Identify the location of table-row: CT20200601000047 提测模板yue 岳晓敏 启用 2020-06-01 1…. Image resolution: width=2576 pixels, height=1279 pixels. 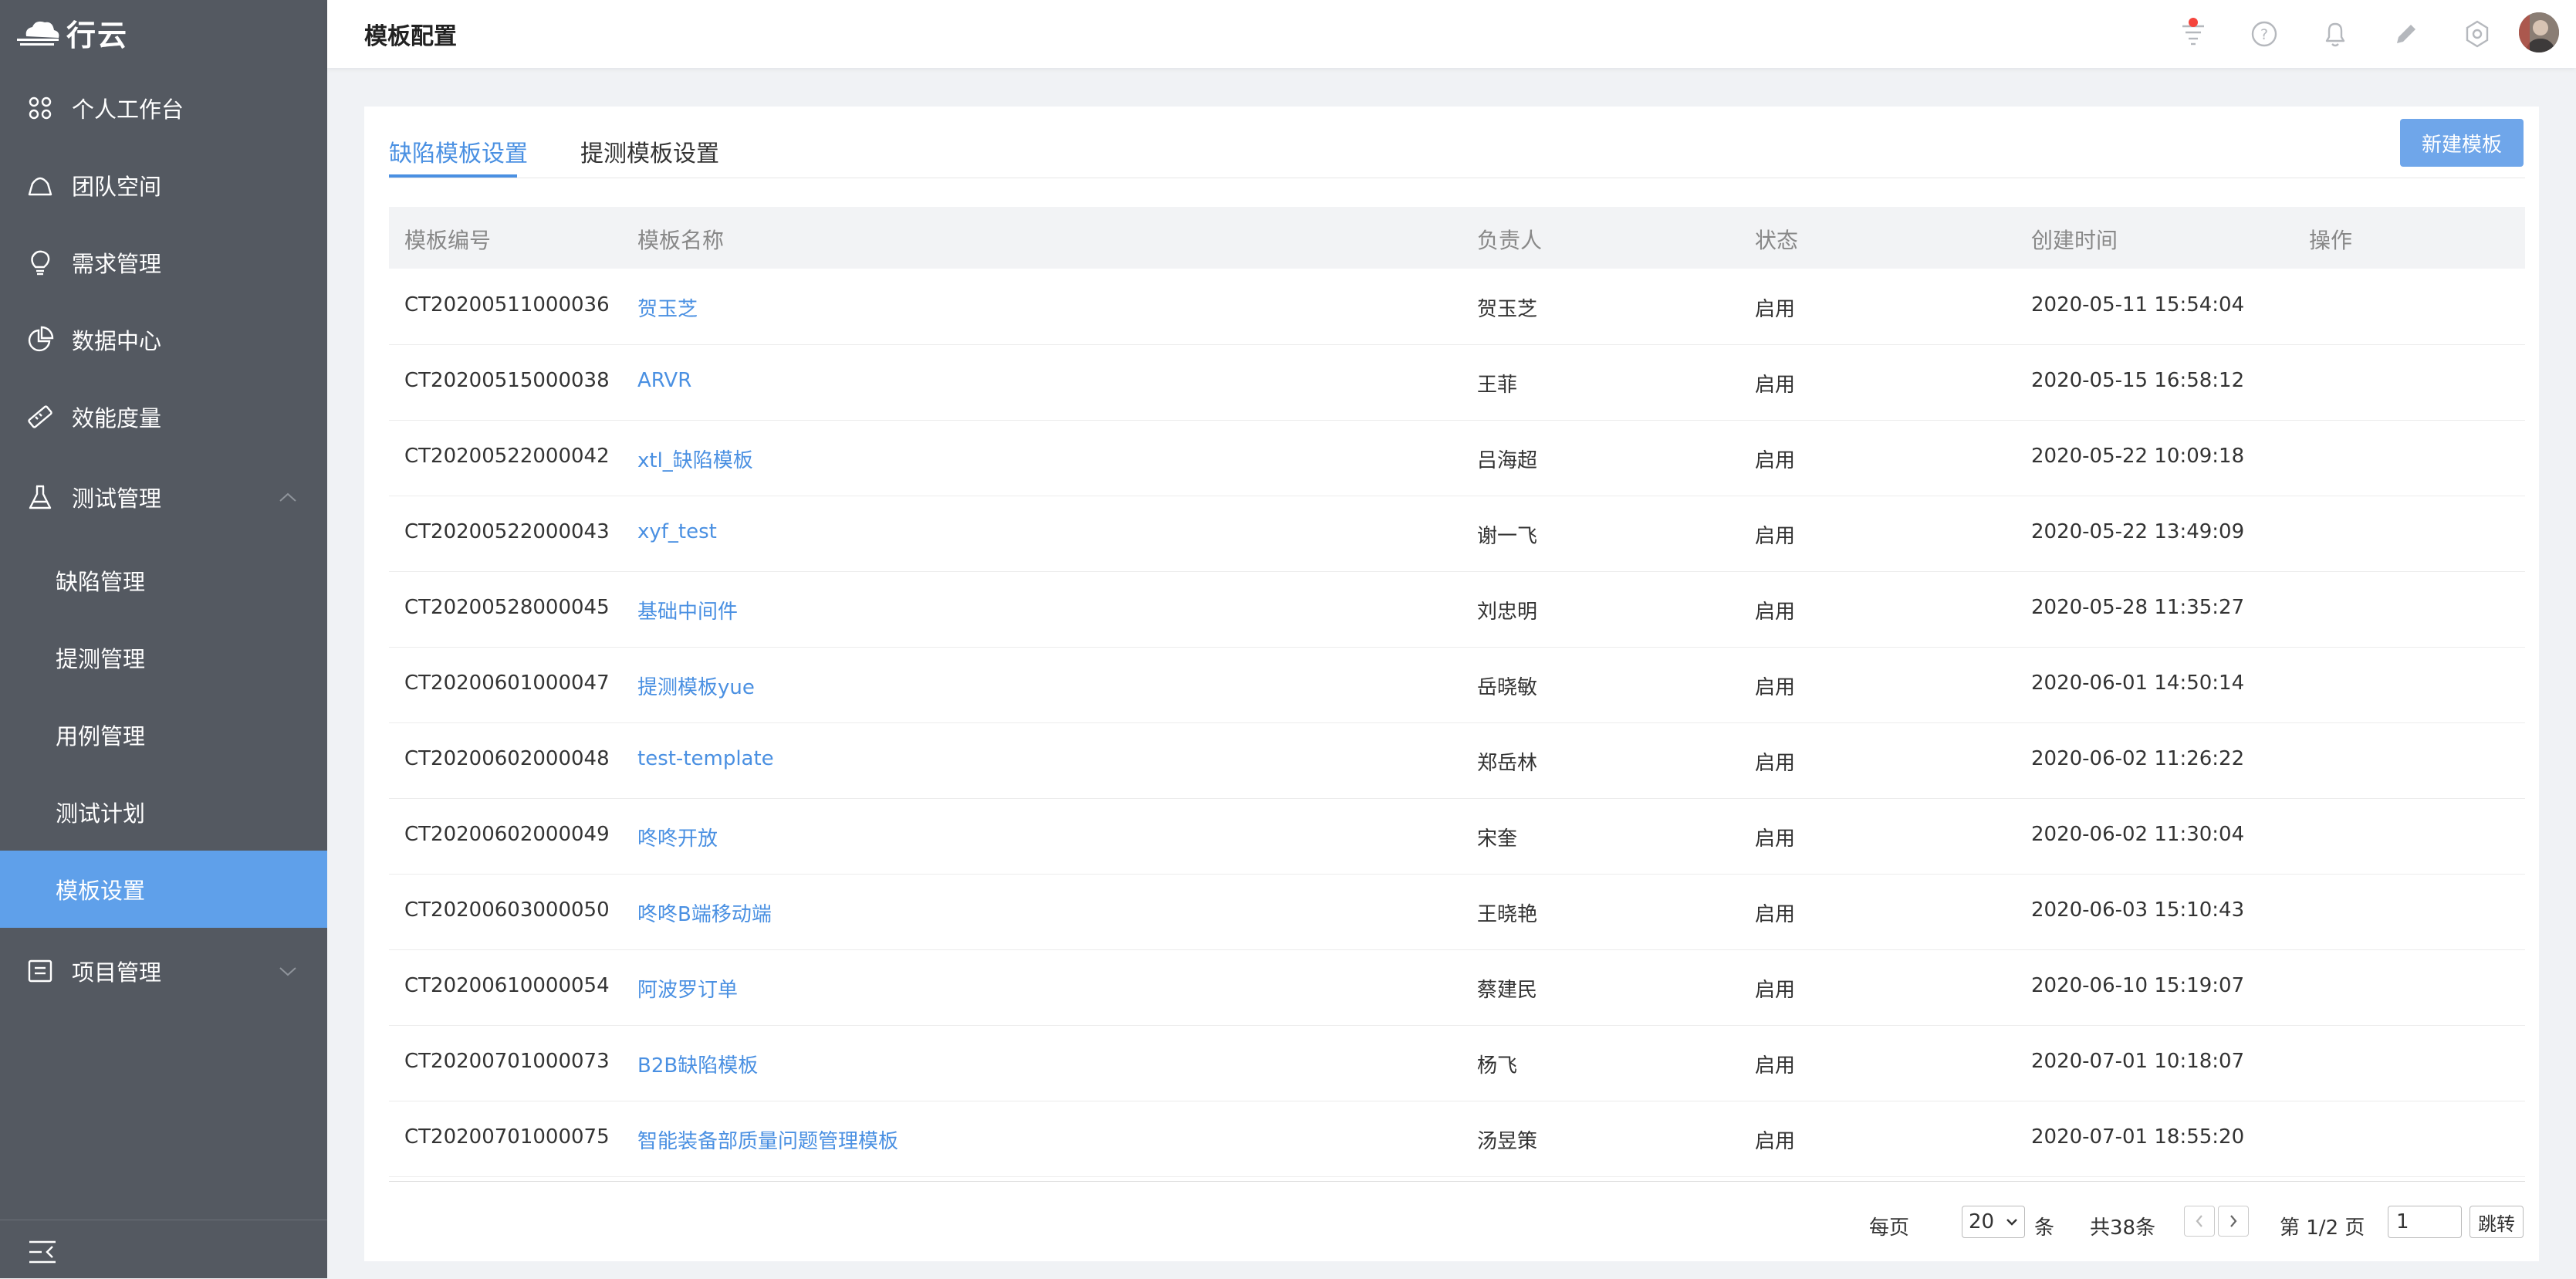
(1457, 685).